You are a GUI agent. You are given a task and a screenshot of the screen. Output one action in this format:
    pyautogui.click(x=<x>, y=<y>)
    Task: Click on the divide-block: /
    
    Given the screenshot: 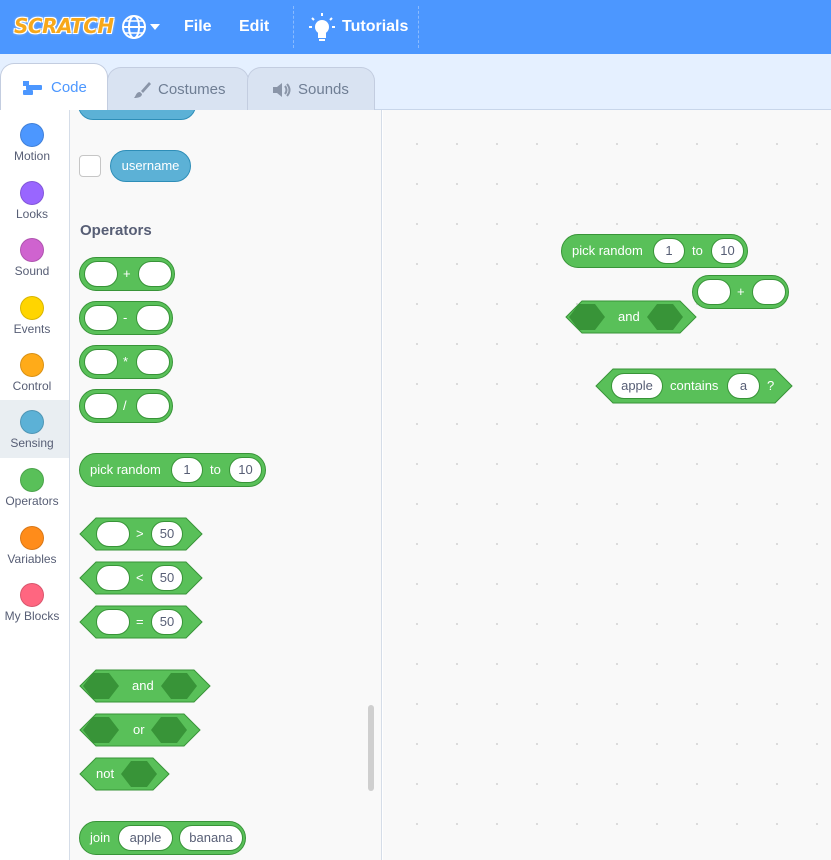 What is the action you would take?
    pyautogui.click(x=126, y=406)
    